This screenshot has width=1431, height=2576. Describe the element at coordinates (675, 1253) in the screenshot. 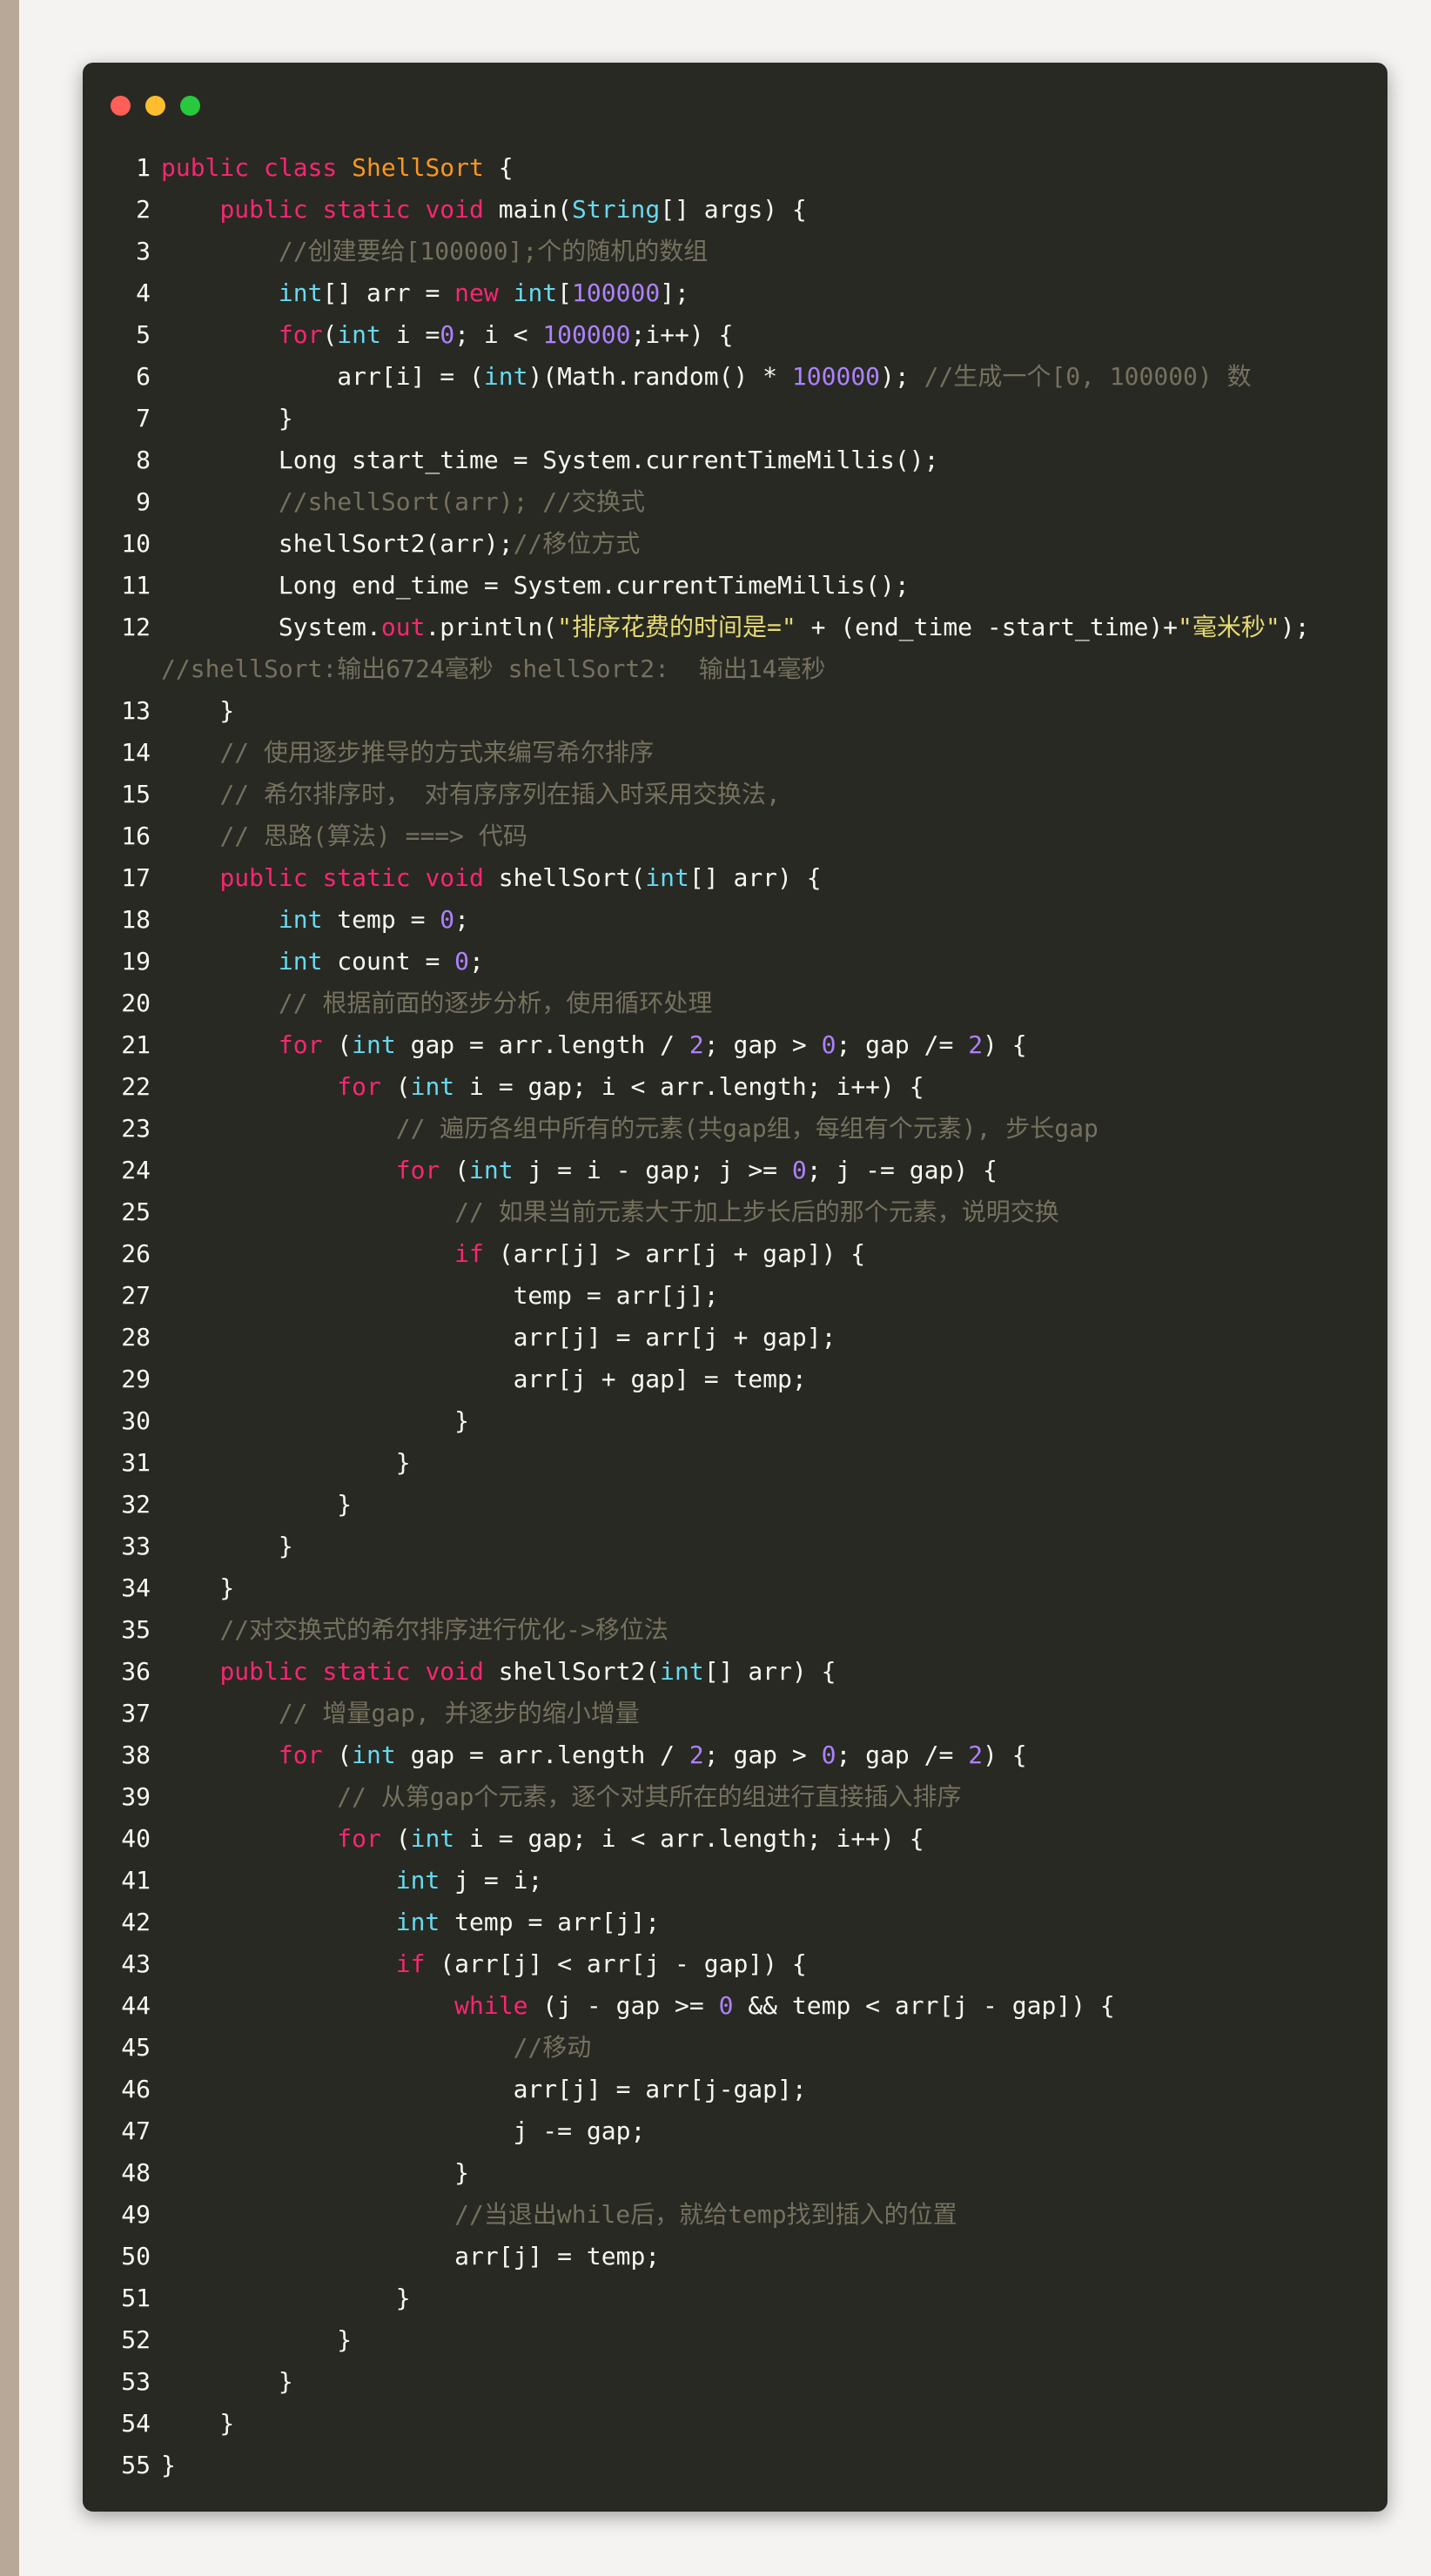

I see `code-token: (arr[j] > arr[j + gap]) {` at that location.